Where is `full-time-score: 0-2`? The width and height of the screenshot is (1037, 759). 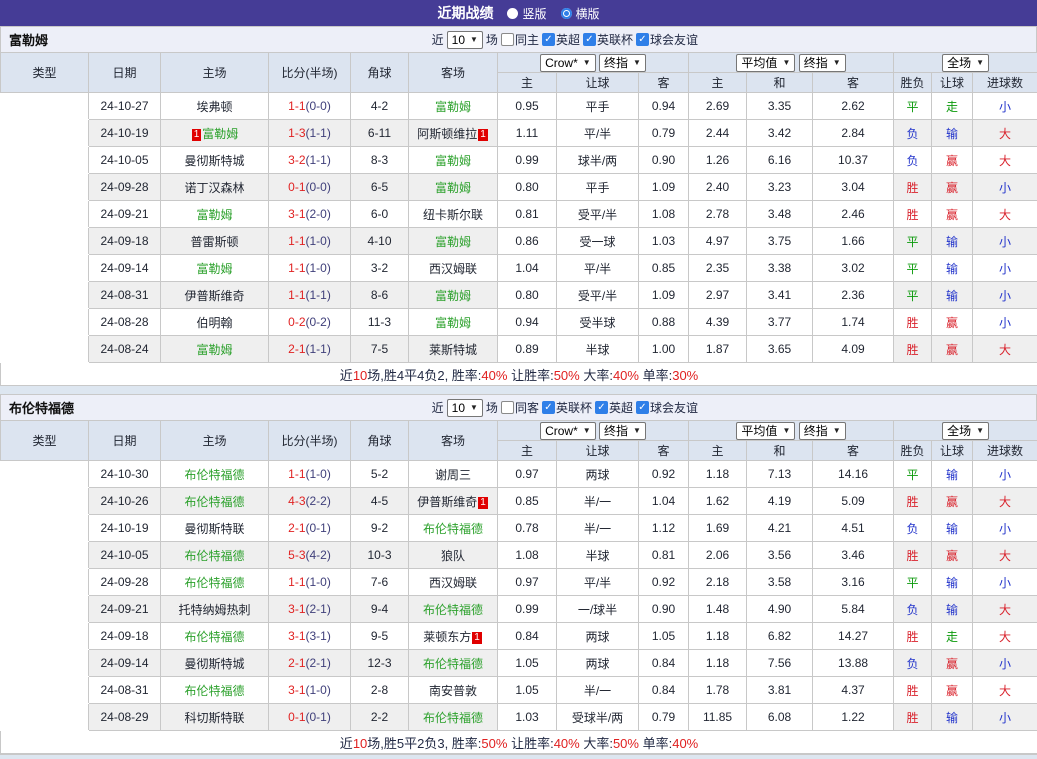
full-time-score: 0-2 is located at coordinates (296, 322).